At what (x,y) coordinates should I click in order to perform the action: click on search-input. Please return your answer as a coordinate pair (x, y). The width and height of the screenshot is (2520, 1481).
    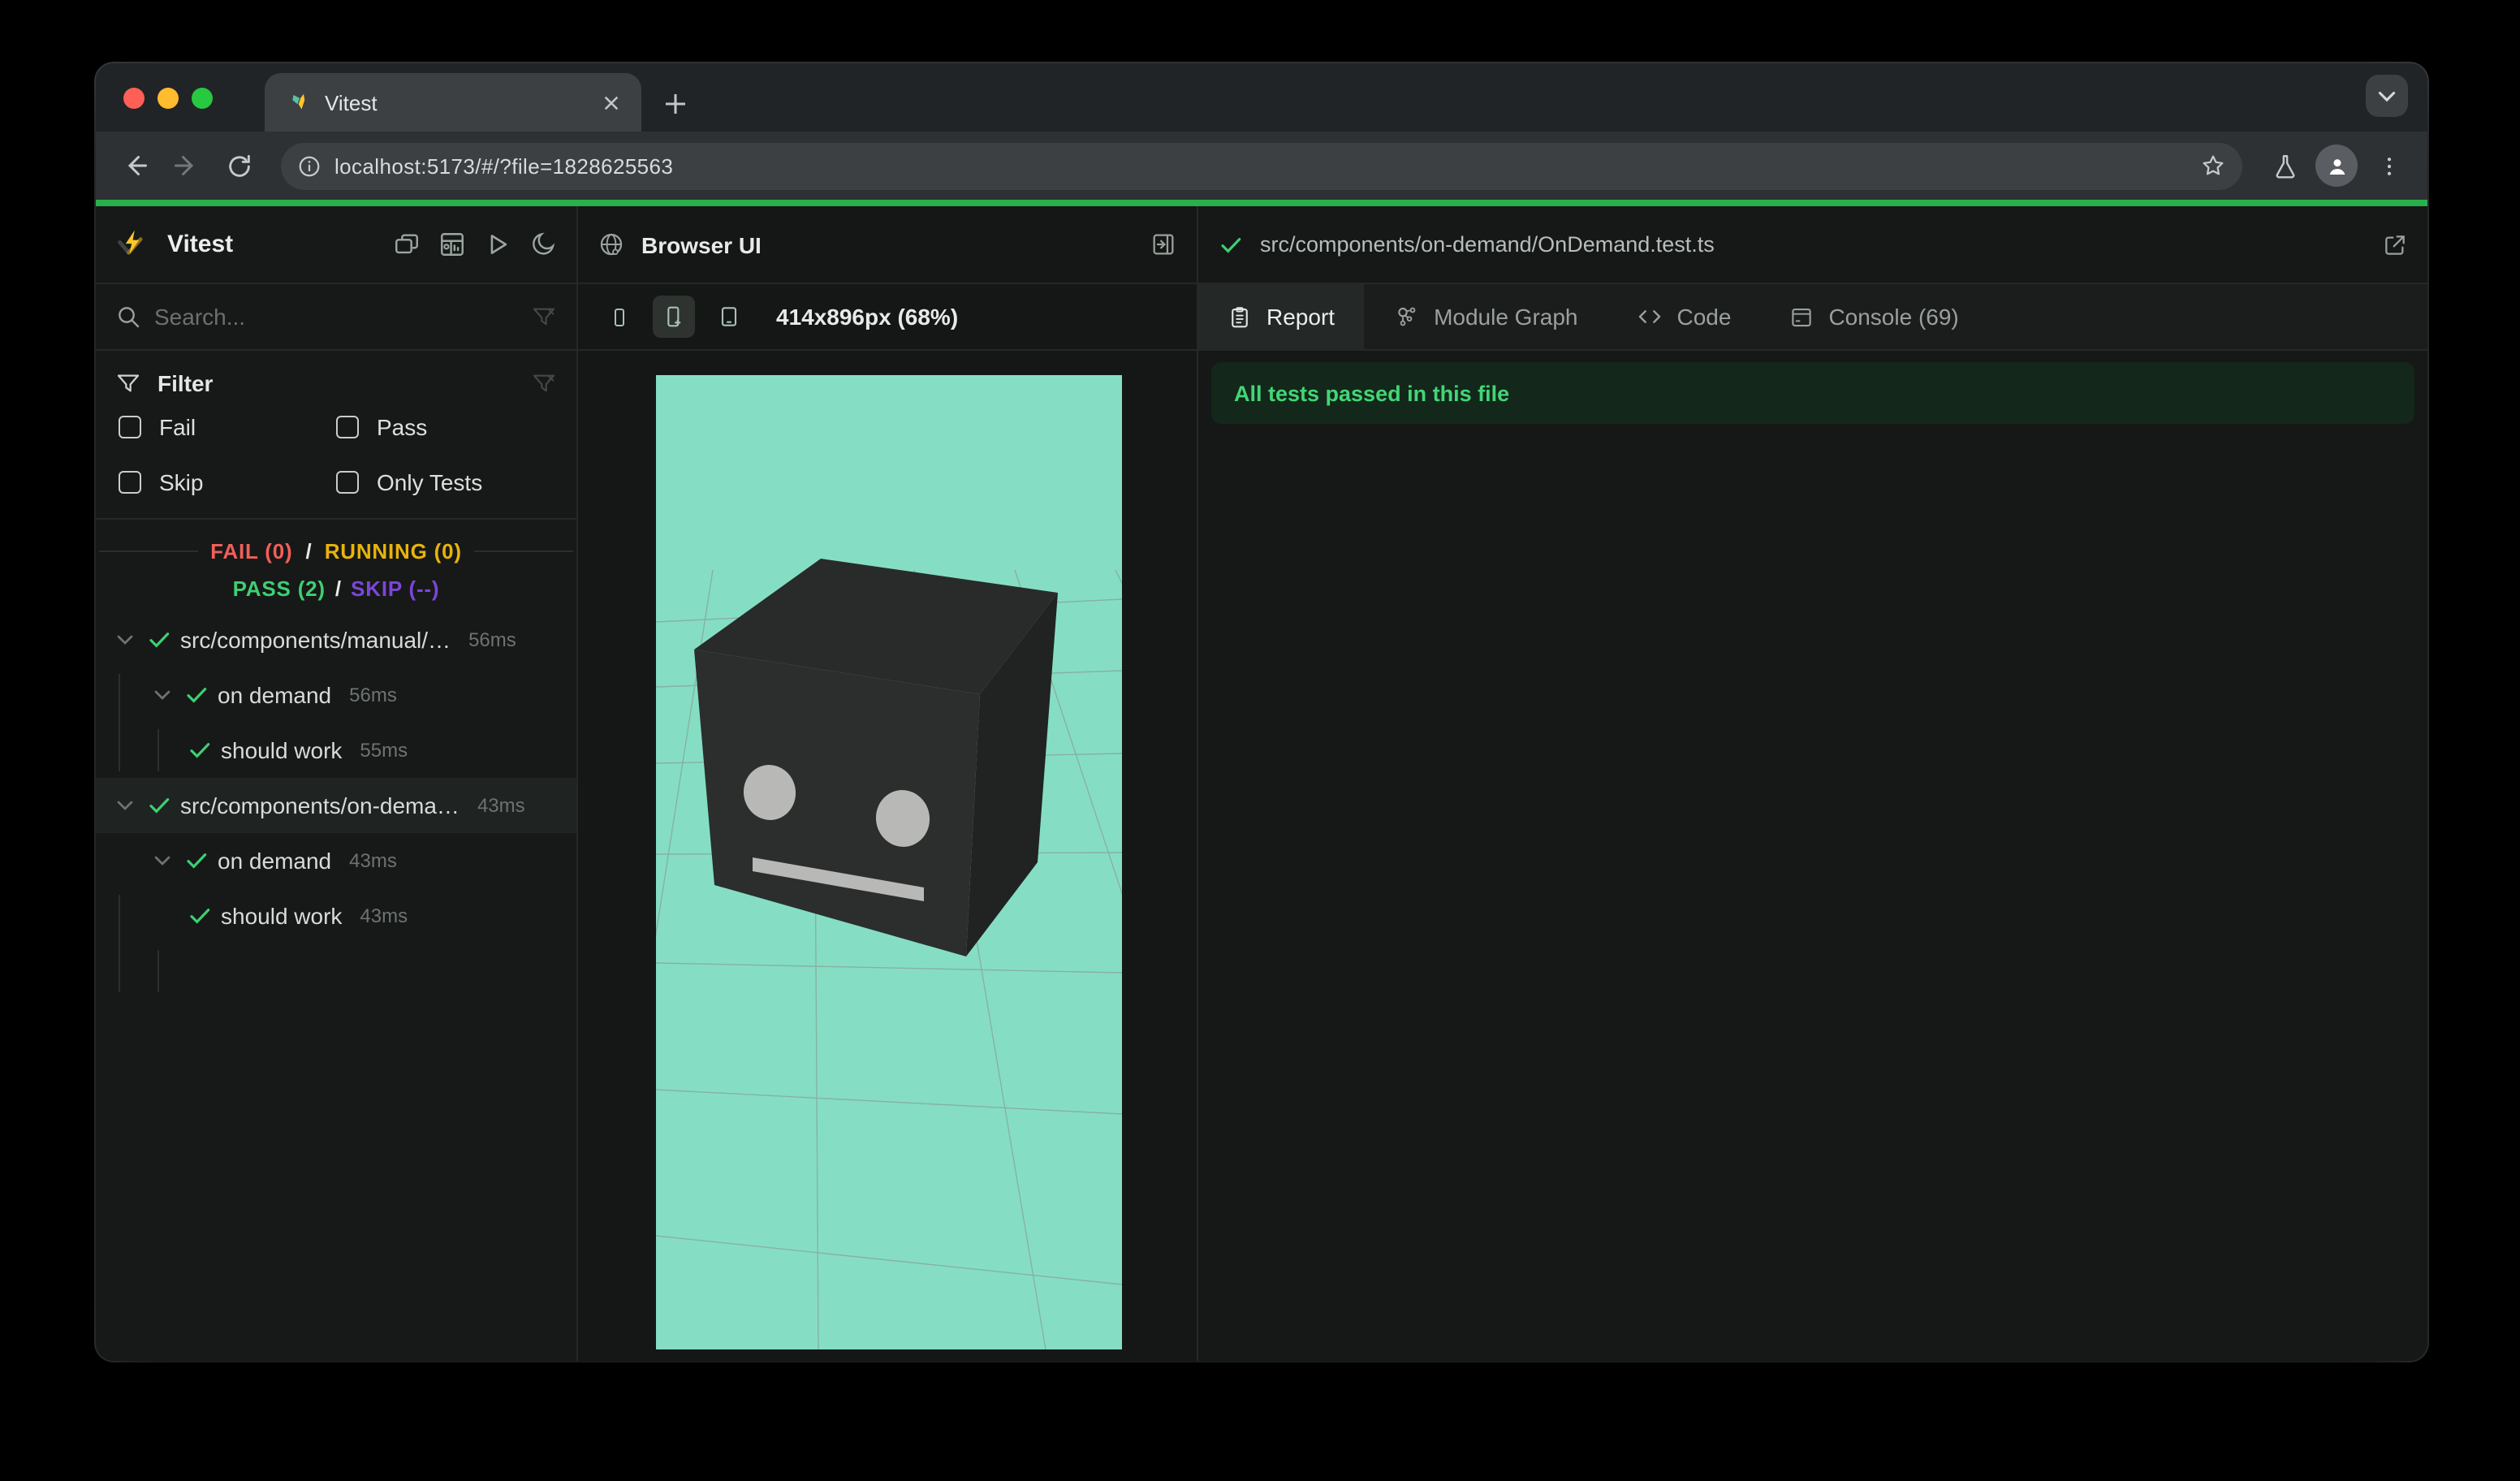
    Looking at the image, I should click on (336, 317).